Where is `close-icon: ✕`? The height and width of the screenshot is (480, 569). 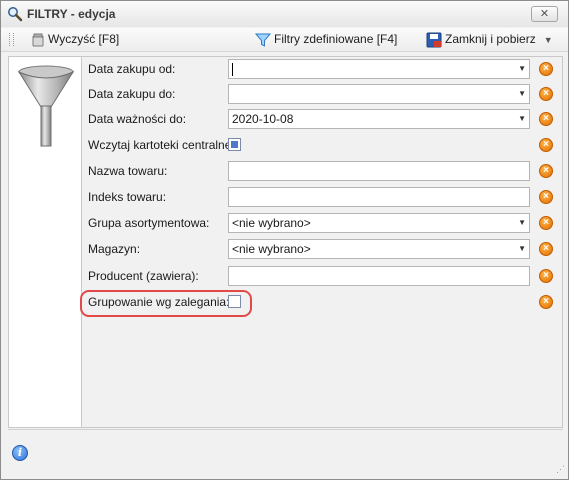
close-icon: ✕ is located at coordinates (544, 14).